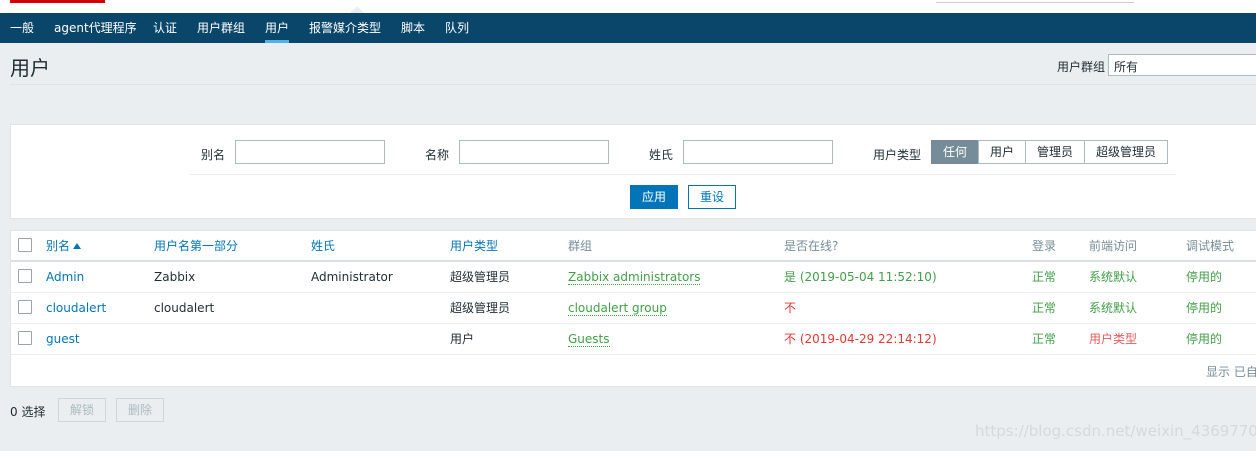 The image size is (1256, 451). Describe the element at coordinates (661, 155) in the screenshot. I see `surname-filter-label: 姓氏` at that location.